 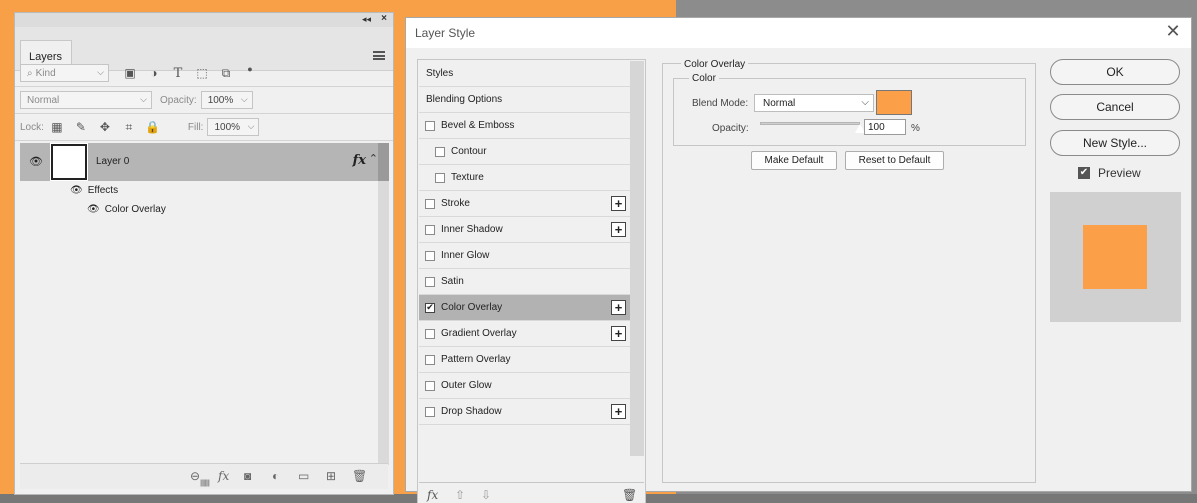 What do you see at coordinates (486, 495) in the screenshot?
I see `move-down-icon: ⇩` at bounding box center [486, 495].